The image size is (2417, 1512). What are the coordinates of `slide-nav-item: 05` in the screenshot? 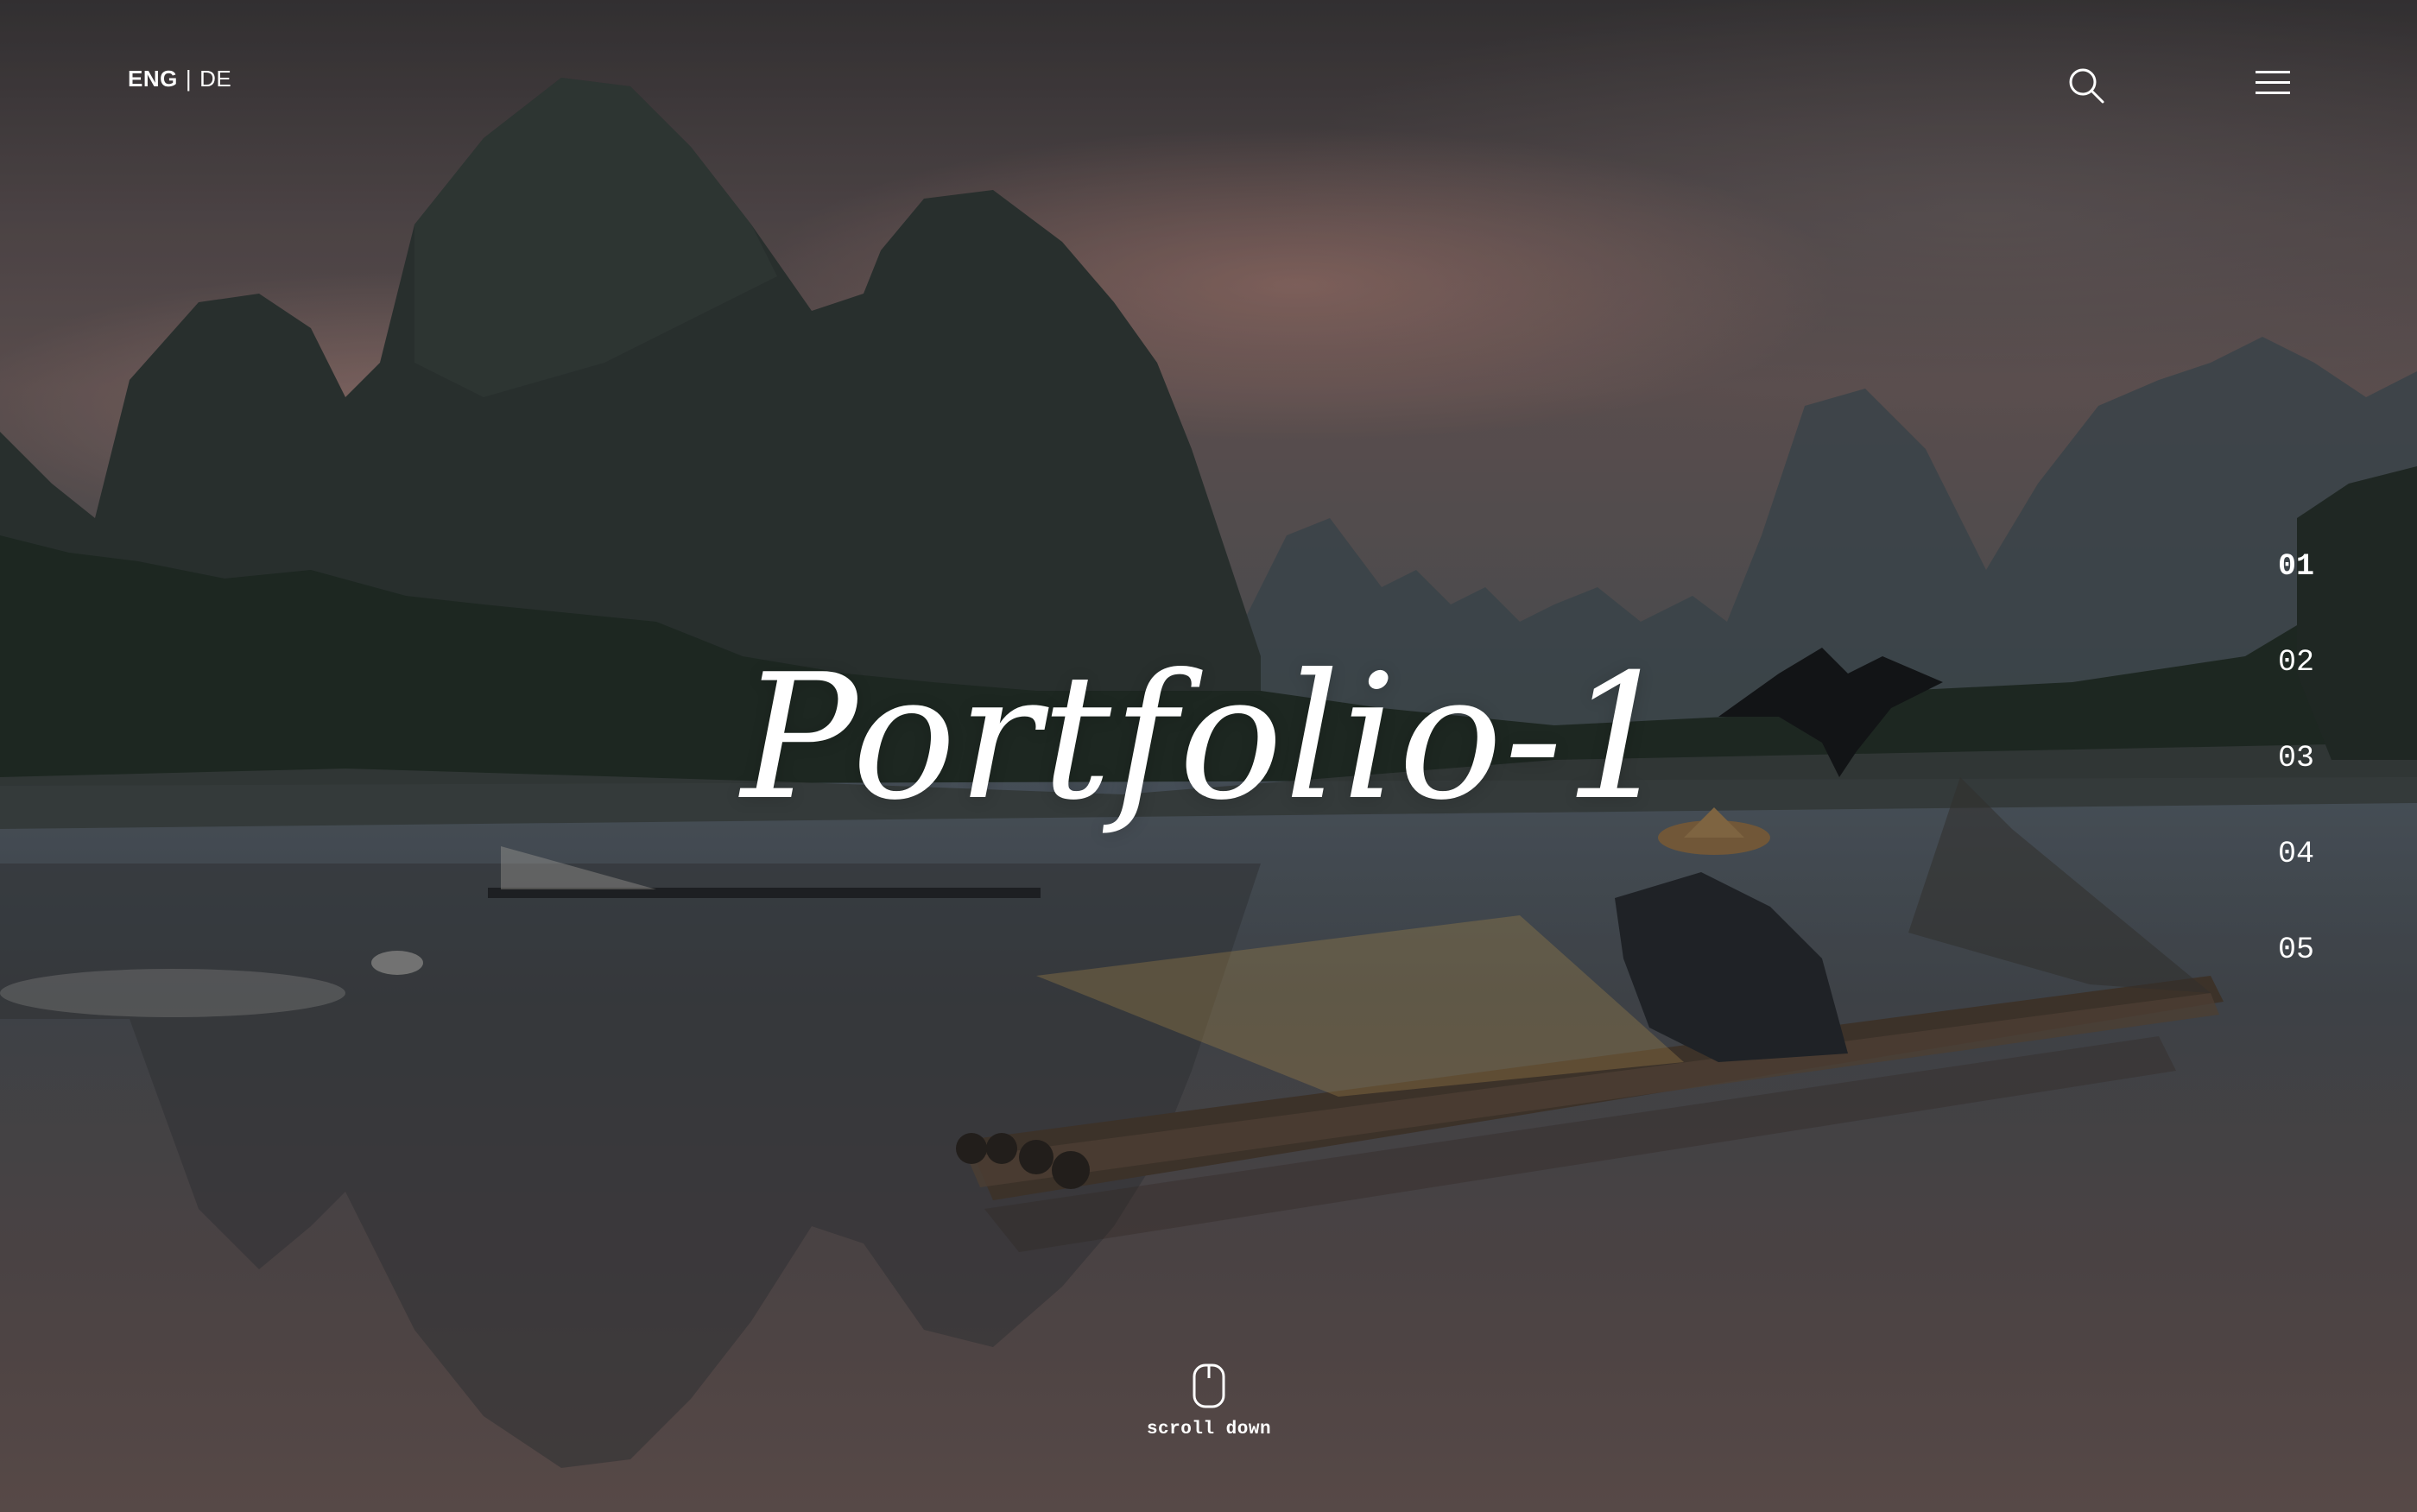 It's located at (2279, 980).